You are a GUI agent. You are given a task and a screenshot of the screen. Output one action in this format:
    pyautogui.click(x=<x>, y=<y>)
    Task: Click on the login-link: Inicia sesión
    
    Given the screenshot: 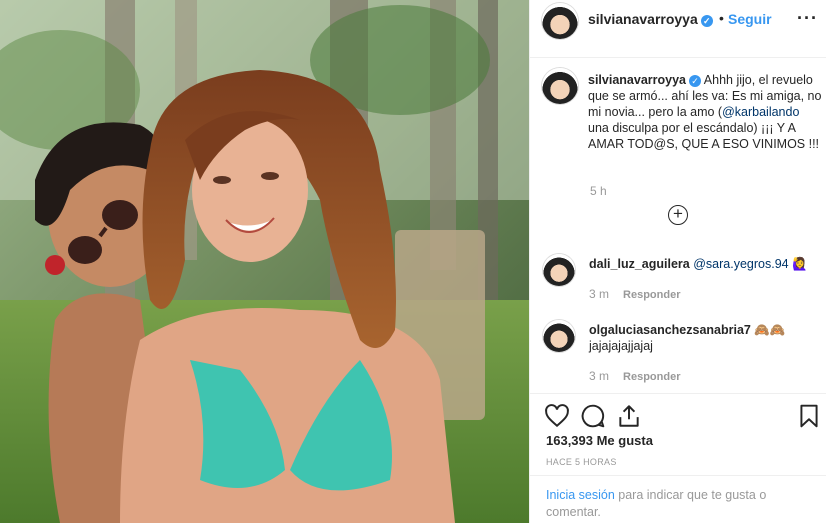 What is the action you would take?
    pyautogui.click(x=580, y=495)
    